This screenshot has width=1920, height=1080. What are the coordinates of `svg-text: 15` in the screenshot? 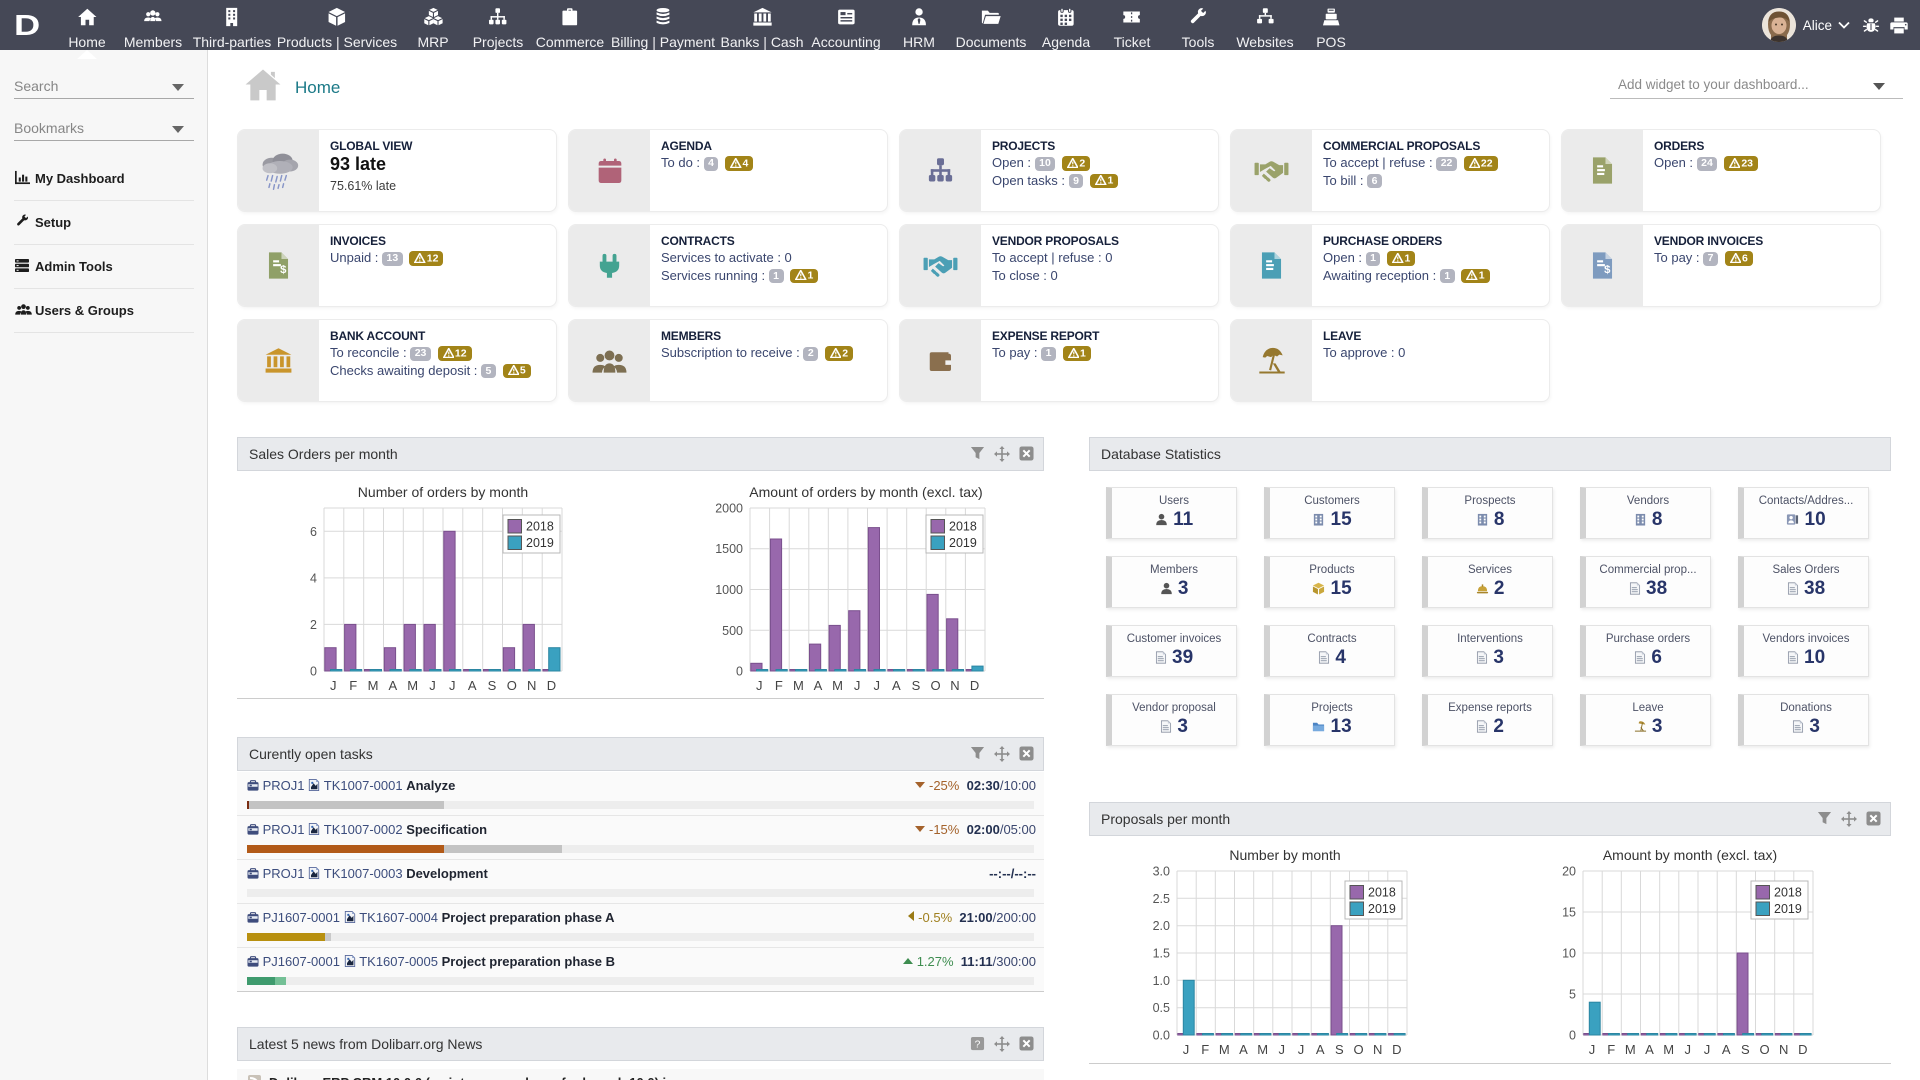 It's located at (1569, 913).